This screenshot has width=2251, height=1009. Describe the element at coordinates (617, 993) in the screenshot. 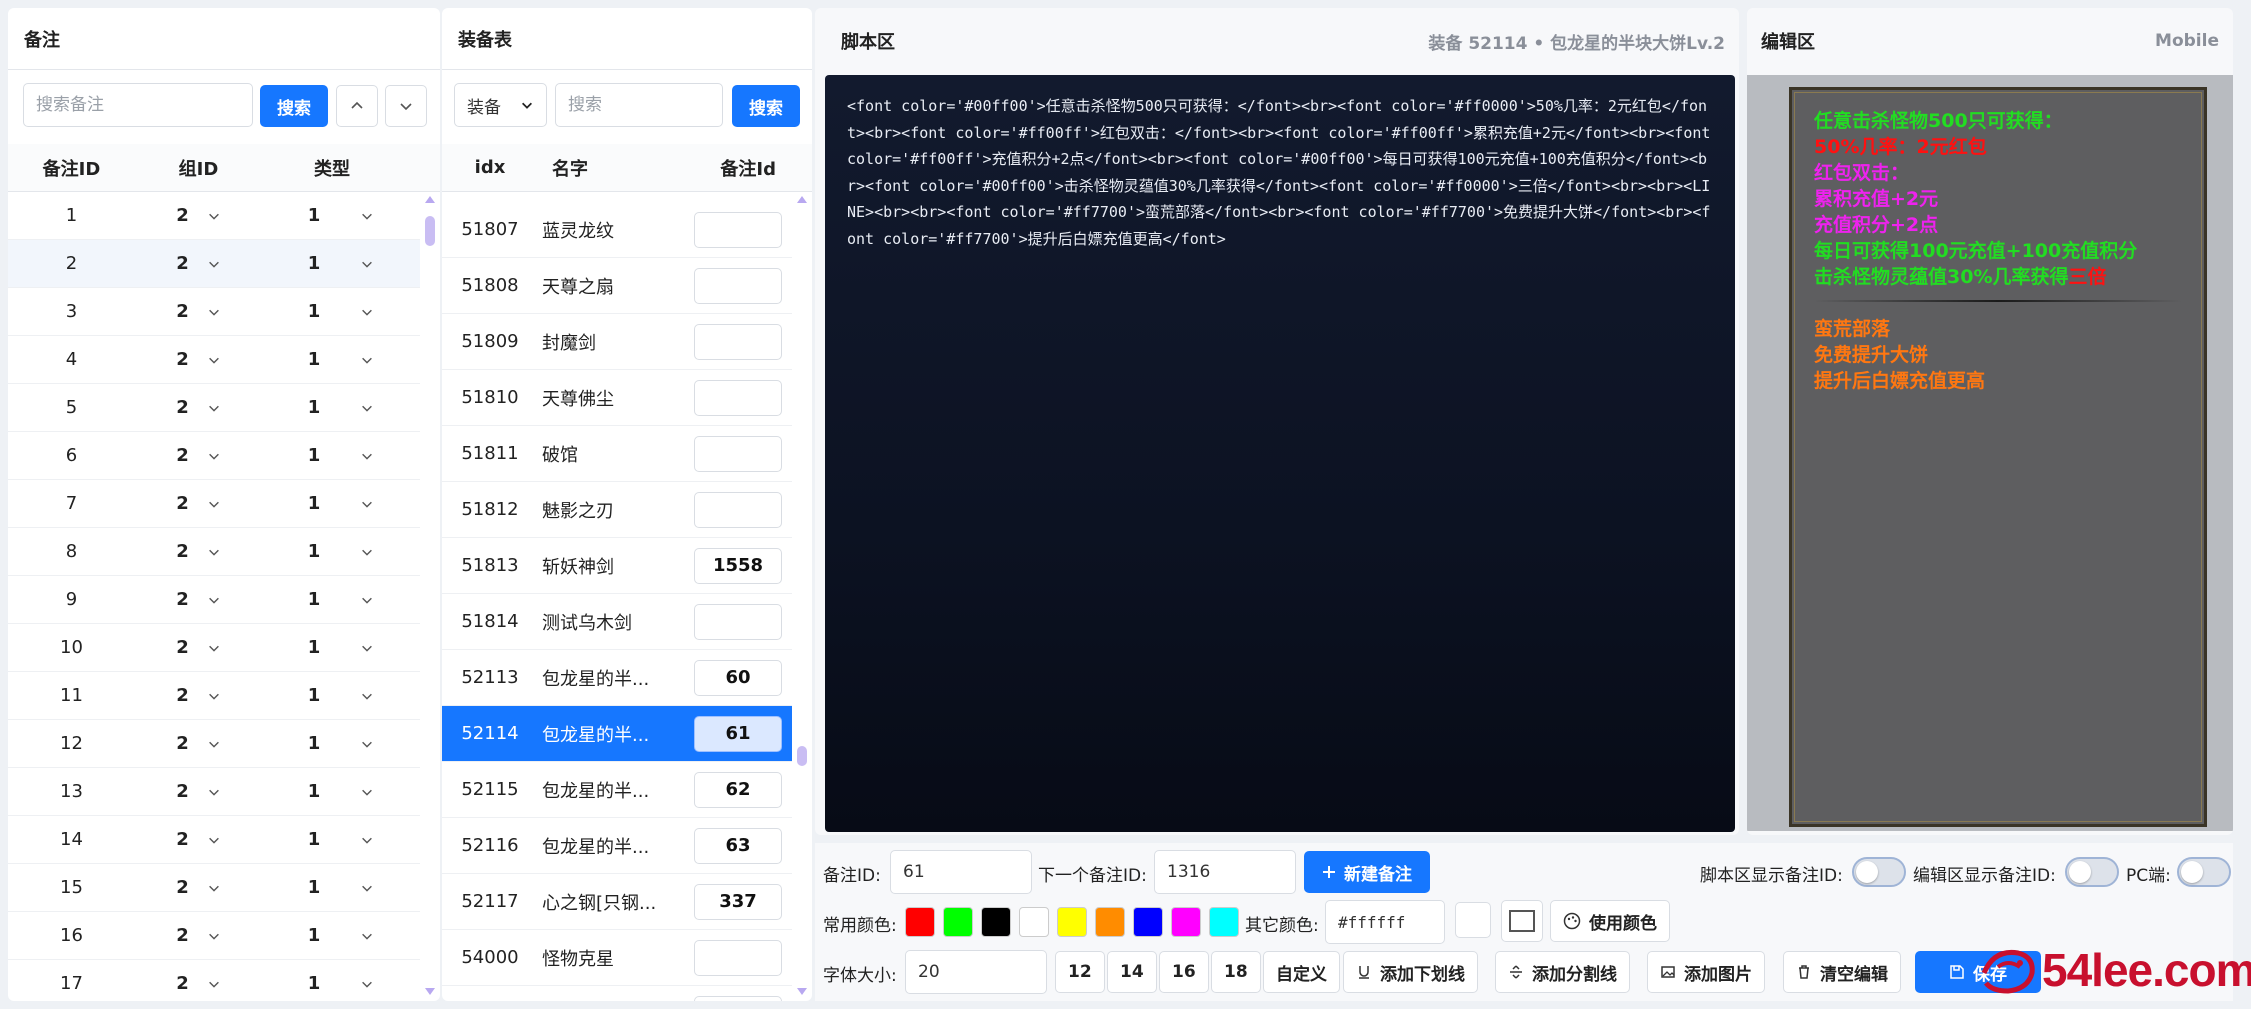

I see `table-row: 54001经验加成68` at that location.